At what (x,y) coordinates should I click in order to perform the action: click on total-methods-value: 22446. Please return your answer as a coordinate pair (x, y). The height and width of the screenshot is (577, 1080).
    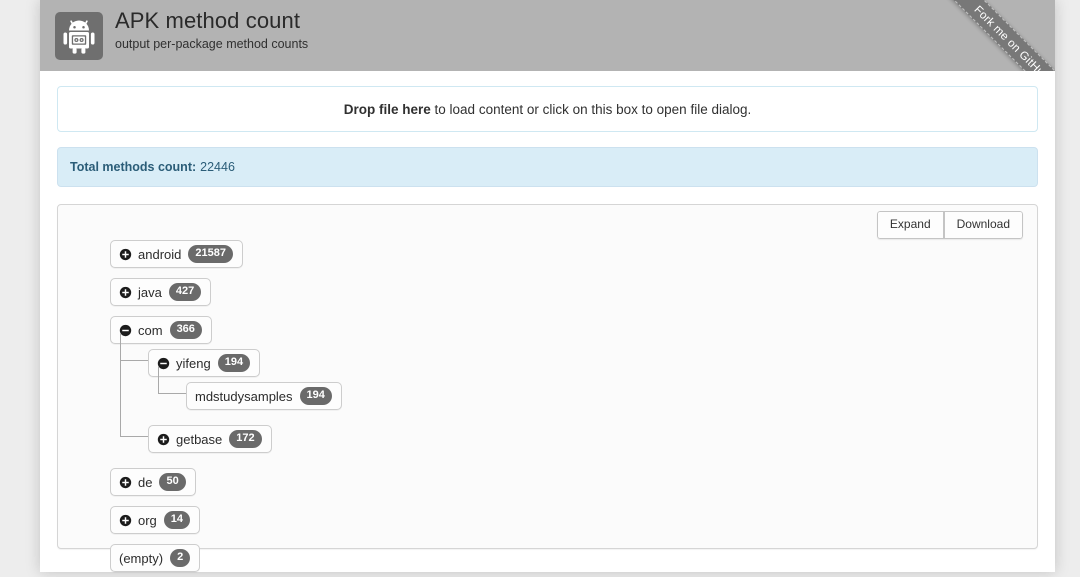
    Looking at the image, I should click on (217, 167).